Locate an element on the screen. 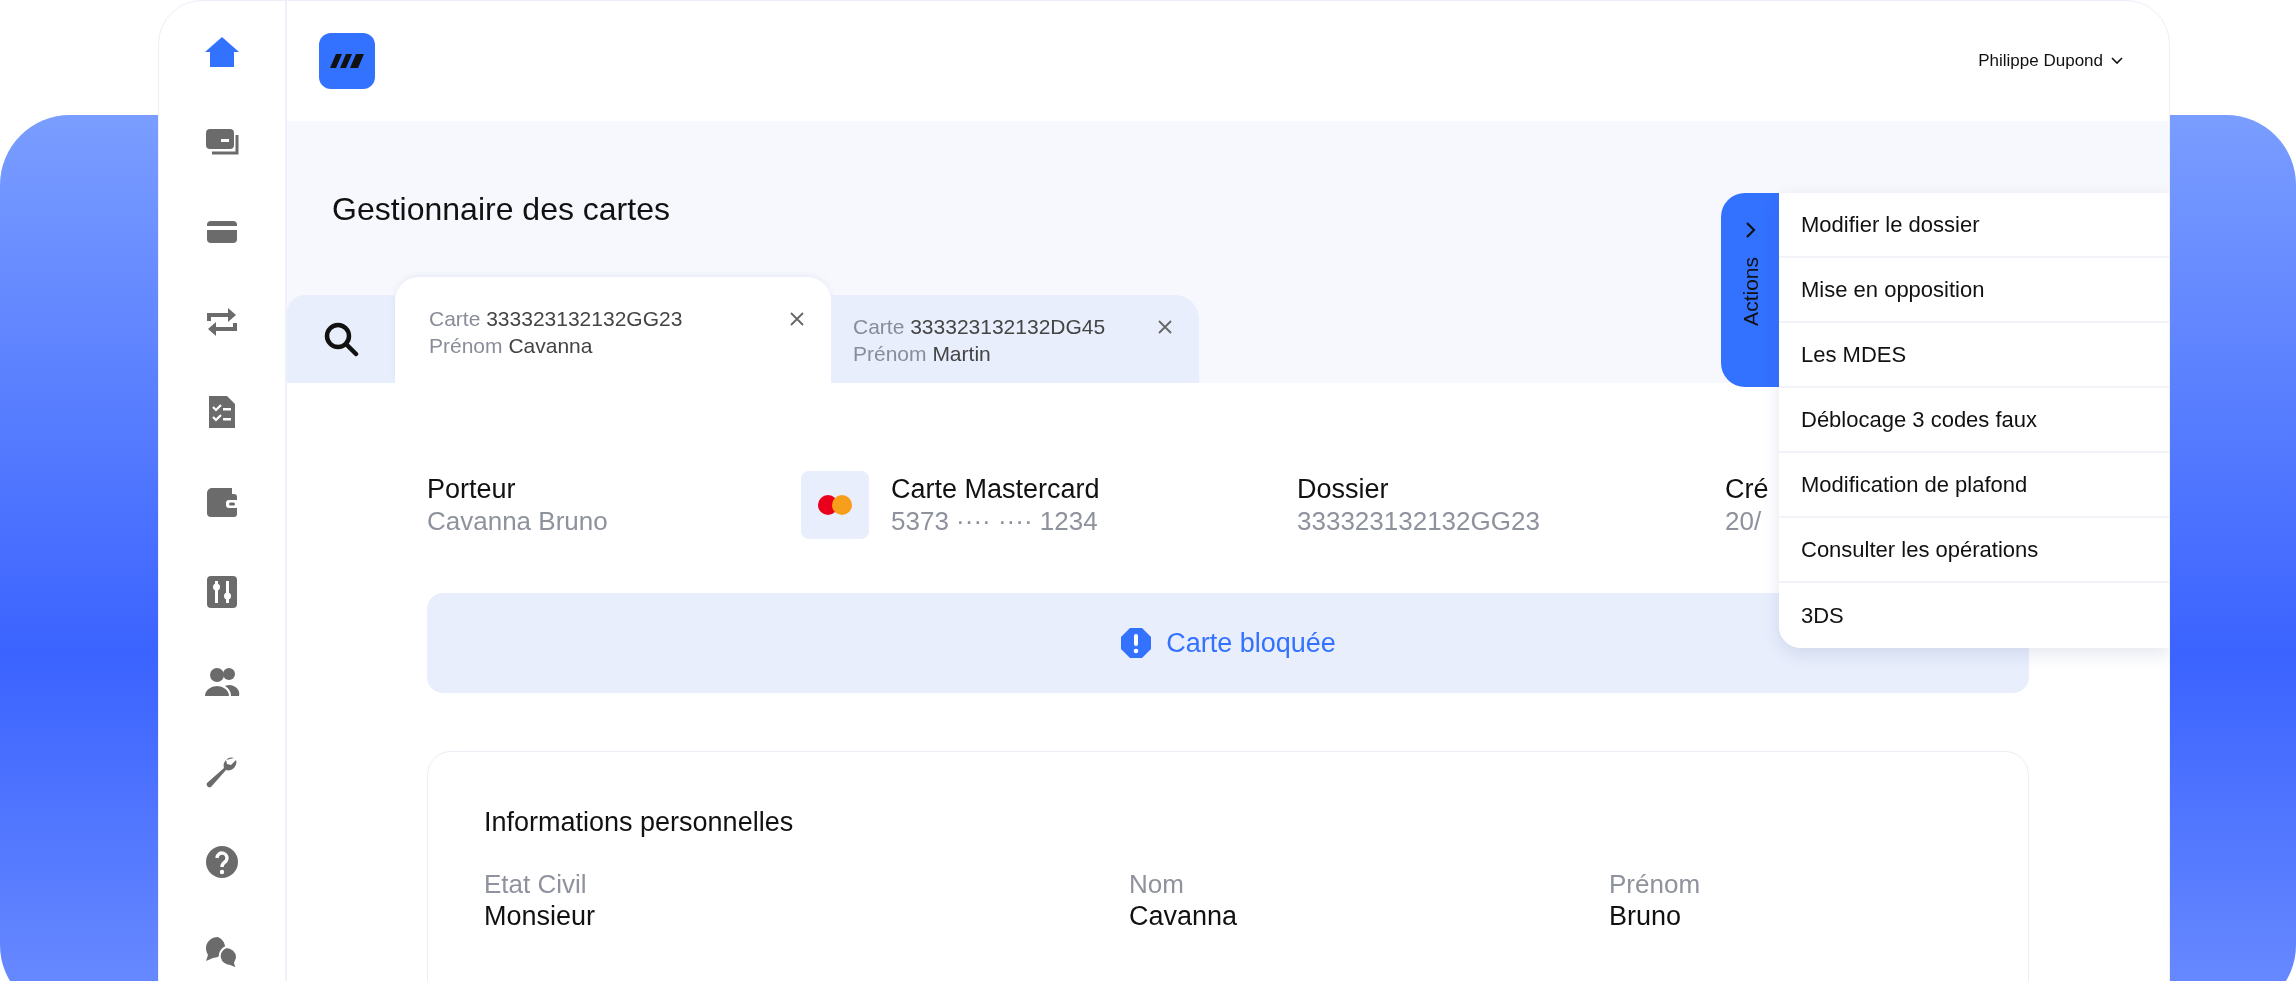  card-brand-icon is located at coordinates (835, 505).